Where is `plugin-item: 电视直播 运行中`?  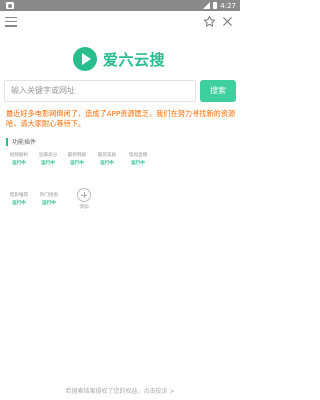
plugin-item: 电视直播 运行中 is located at coordinates (138, 159).